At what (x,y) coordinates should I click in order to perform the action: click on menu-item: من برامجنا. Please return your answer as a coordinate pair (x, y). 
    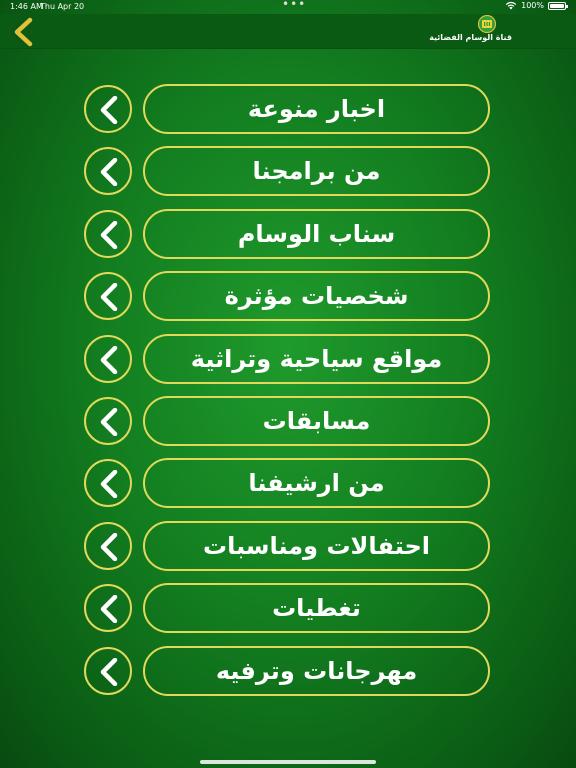
    Looking at the image, I should click on (316, 171).